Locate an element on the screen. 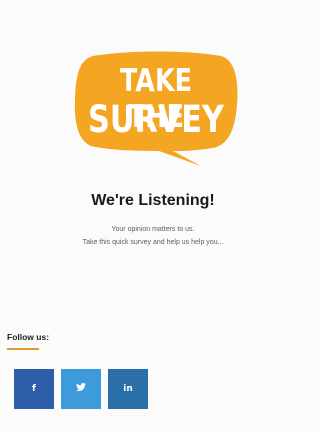 Image resolution: width=320 pixels, height=432 pixels. follow-us-label: Follow us: is located at coordinates (28, 337).